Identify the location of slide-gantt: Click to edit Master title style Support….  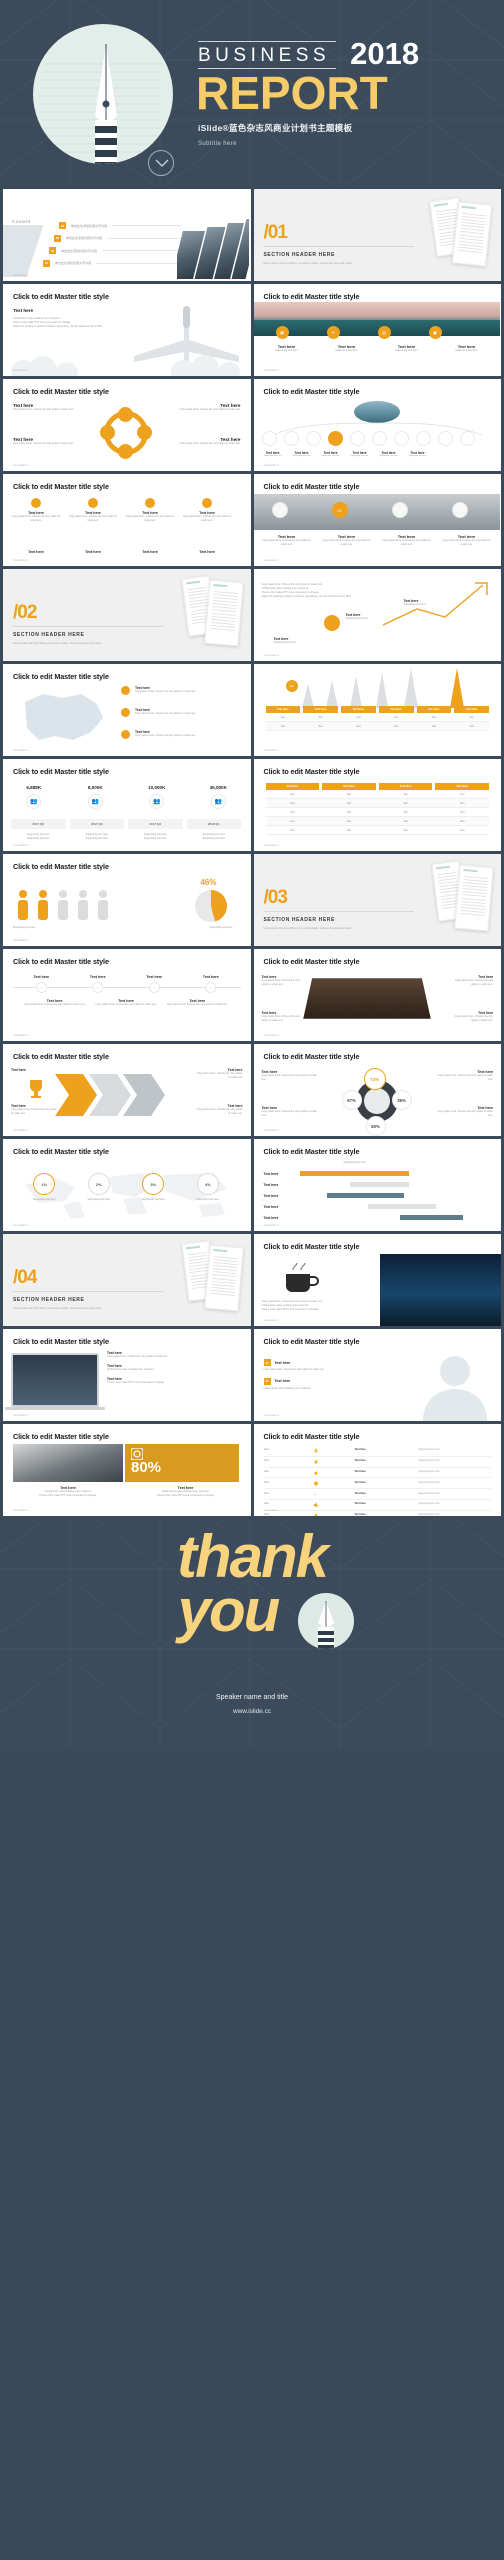
(377, 1185).